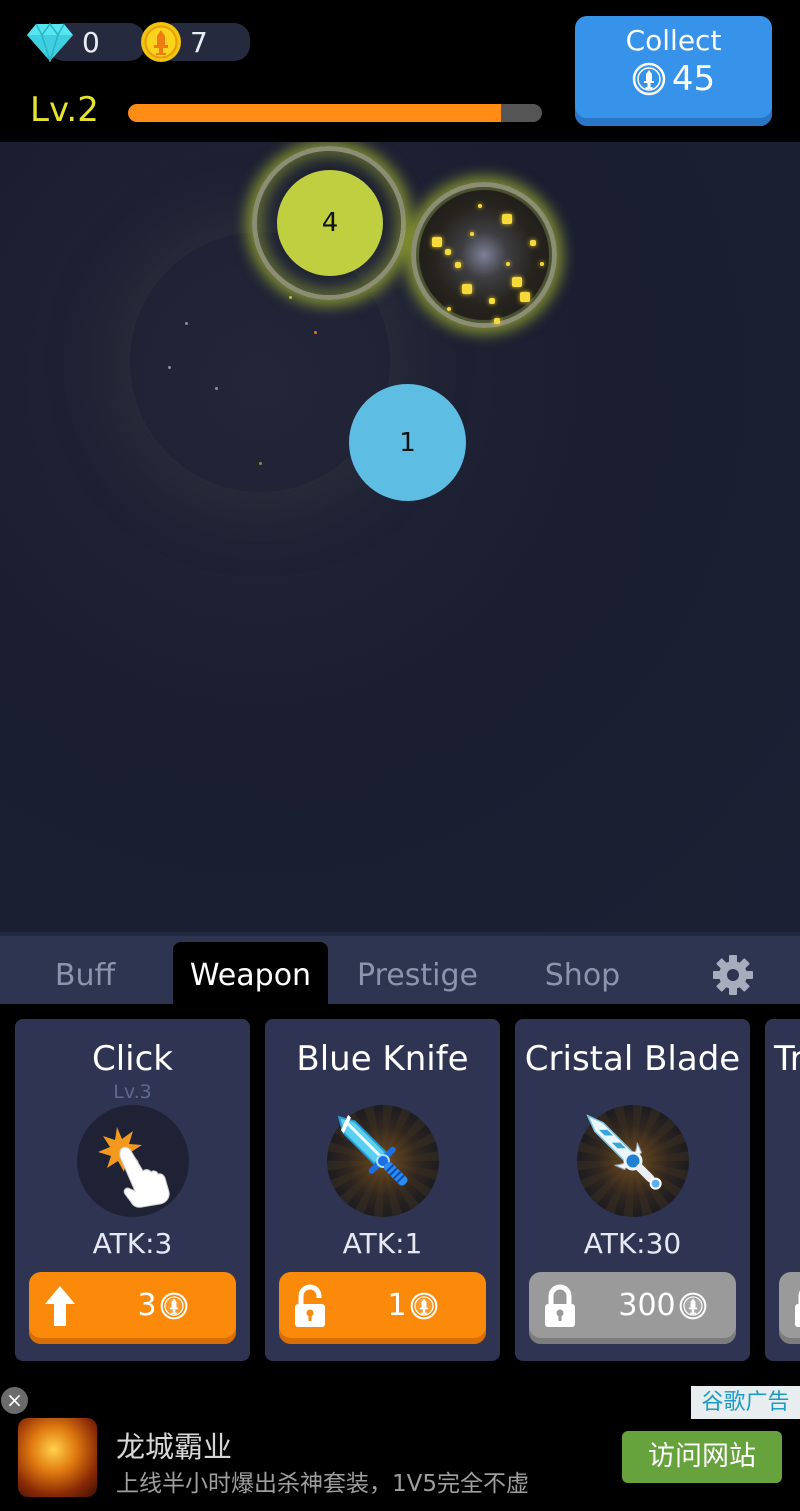 Image resolution: width=800 pixels, height=1511 pixels. Describe the element at coordinates (647, 1305) in the screenshot. I see `price-value: 300` at that location.